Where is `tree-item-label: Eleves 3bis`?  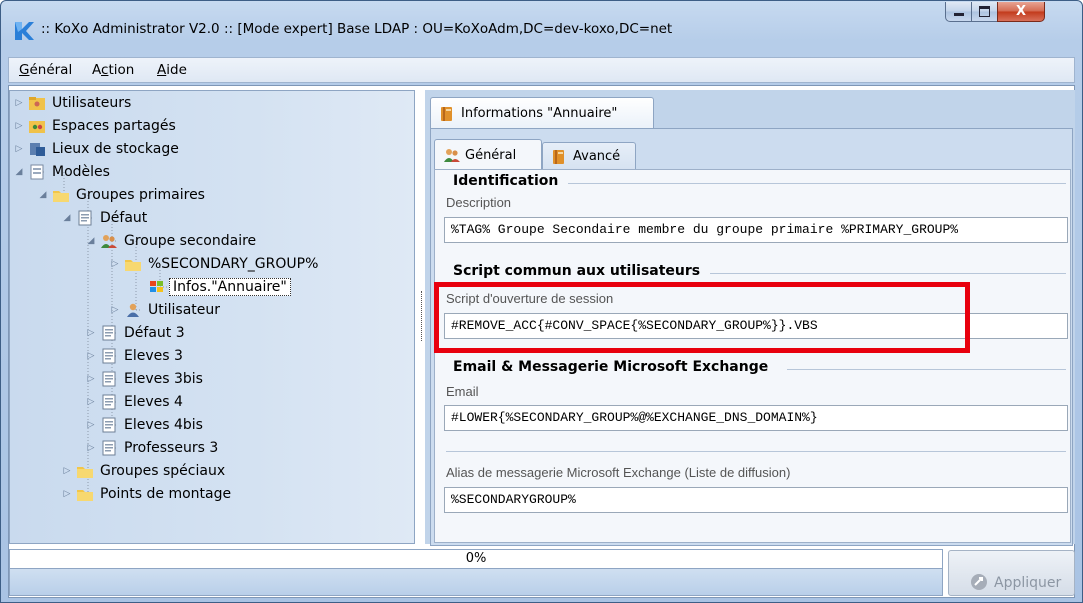 tree-item-label: Eleves 3bis is located at coordinates (163, 379).